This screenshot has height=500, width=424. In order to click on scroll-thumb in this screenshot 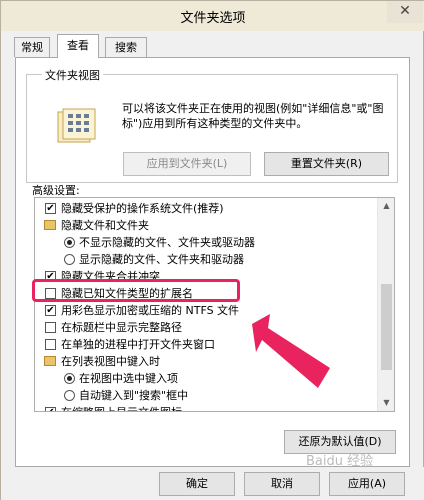, I will do `click(386, 327)`.